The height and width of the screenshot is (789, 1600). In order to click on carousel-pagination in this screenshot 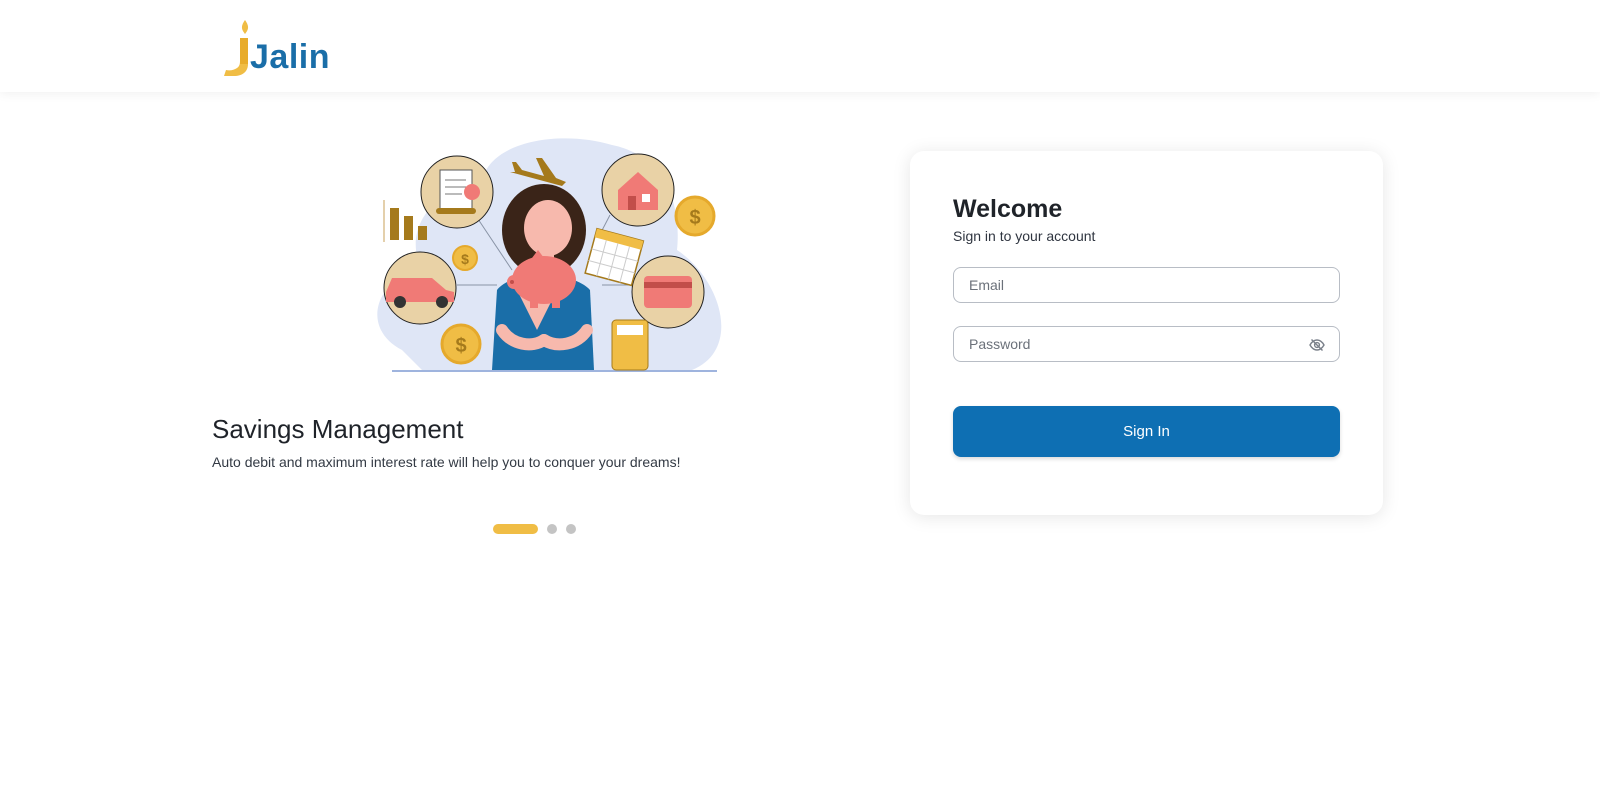, I will do `click(534, 529)`.